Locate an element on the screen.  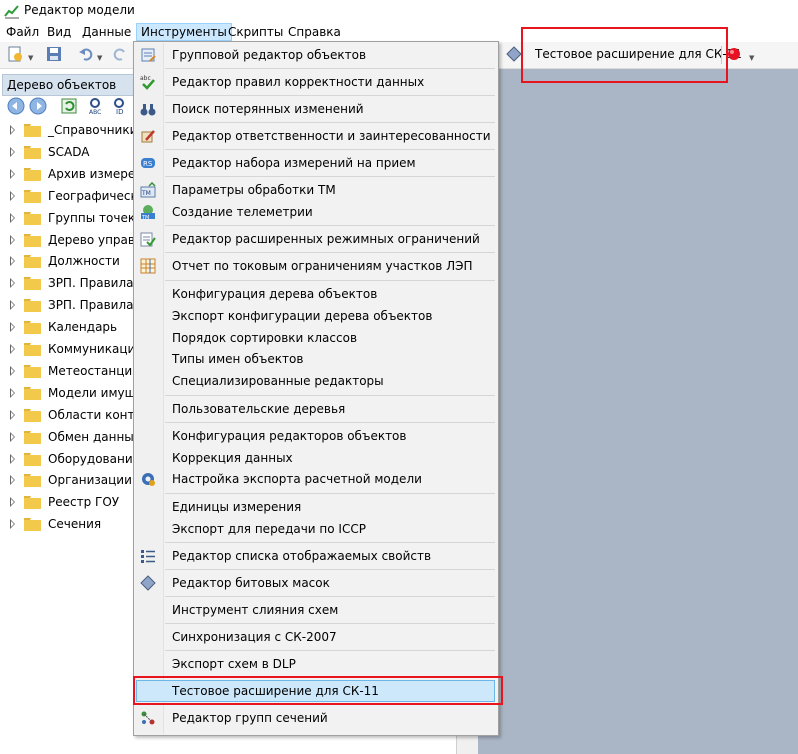
tree-node: Реестр ГОУ is located at coordinates (76, 503).